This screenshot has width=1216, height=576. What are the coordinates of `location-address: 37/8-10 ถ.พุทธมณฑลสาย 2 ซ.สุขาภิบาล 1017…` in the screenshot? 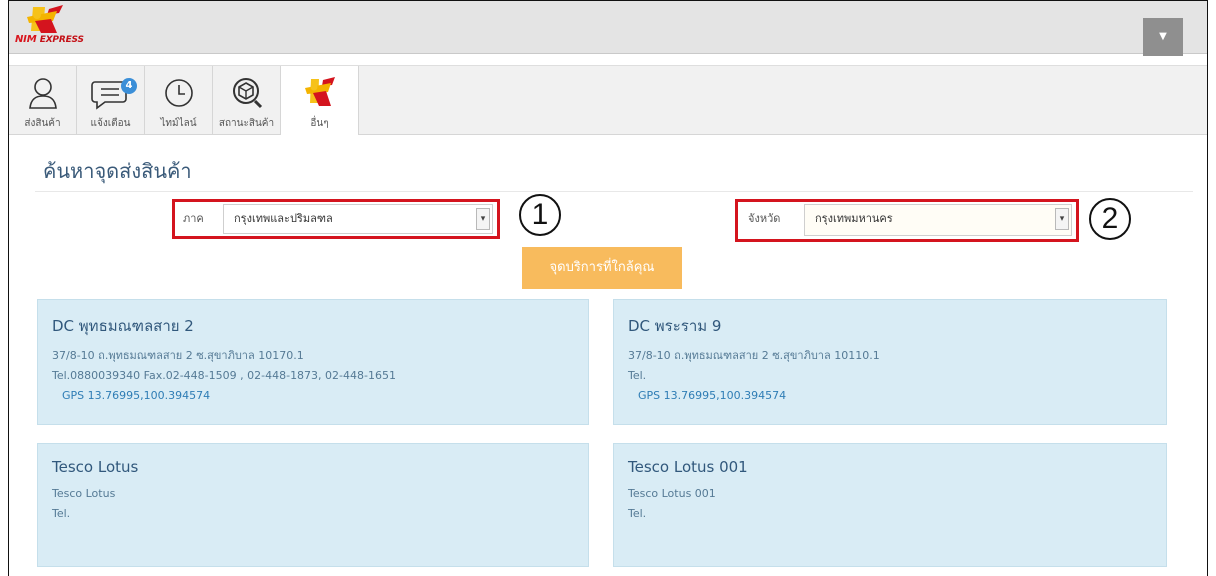 It's located at (178, 355).